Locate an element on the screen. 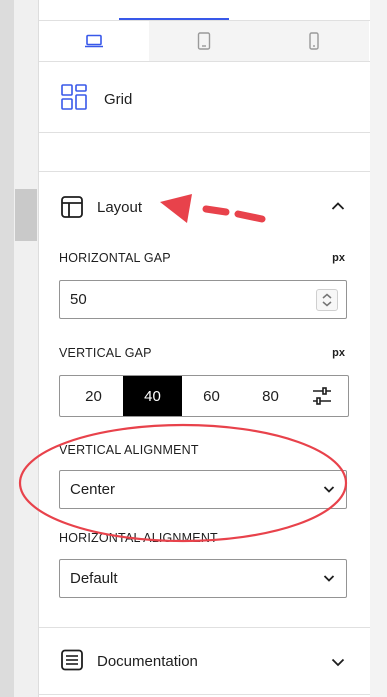  device-switcher is located at coordinates (204, 41).